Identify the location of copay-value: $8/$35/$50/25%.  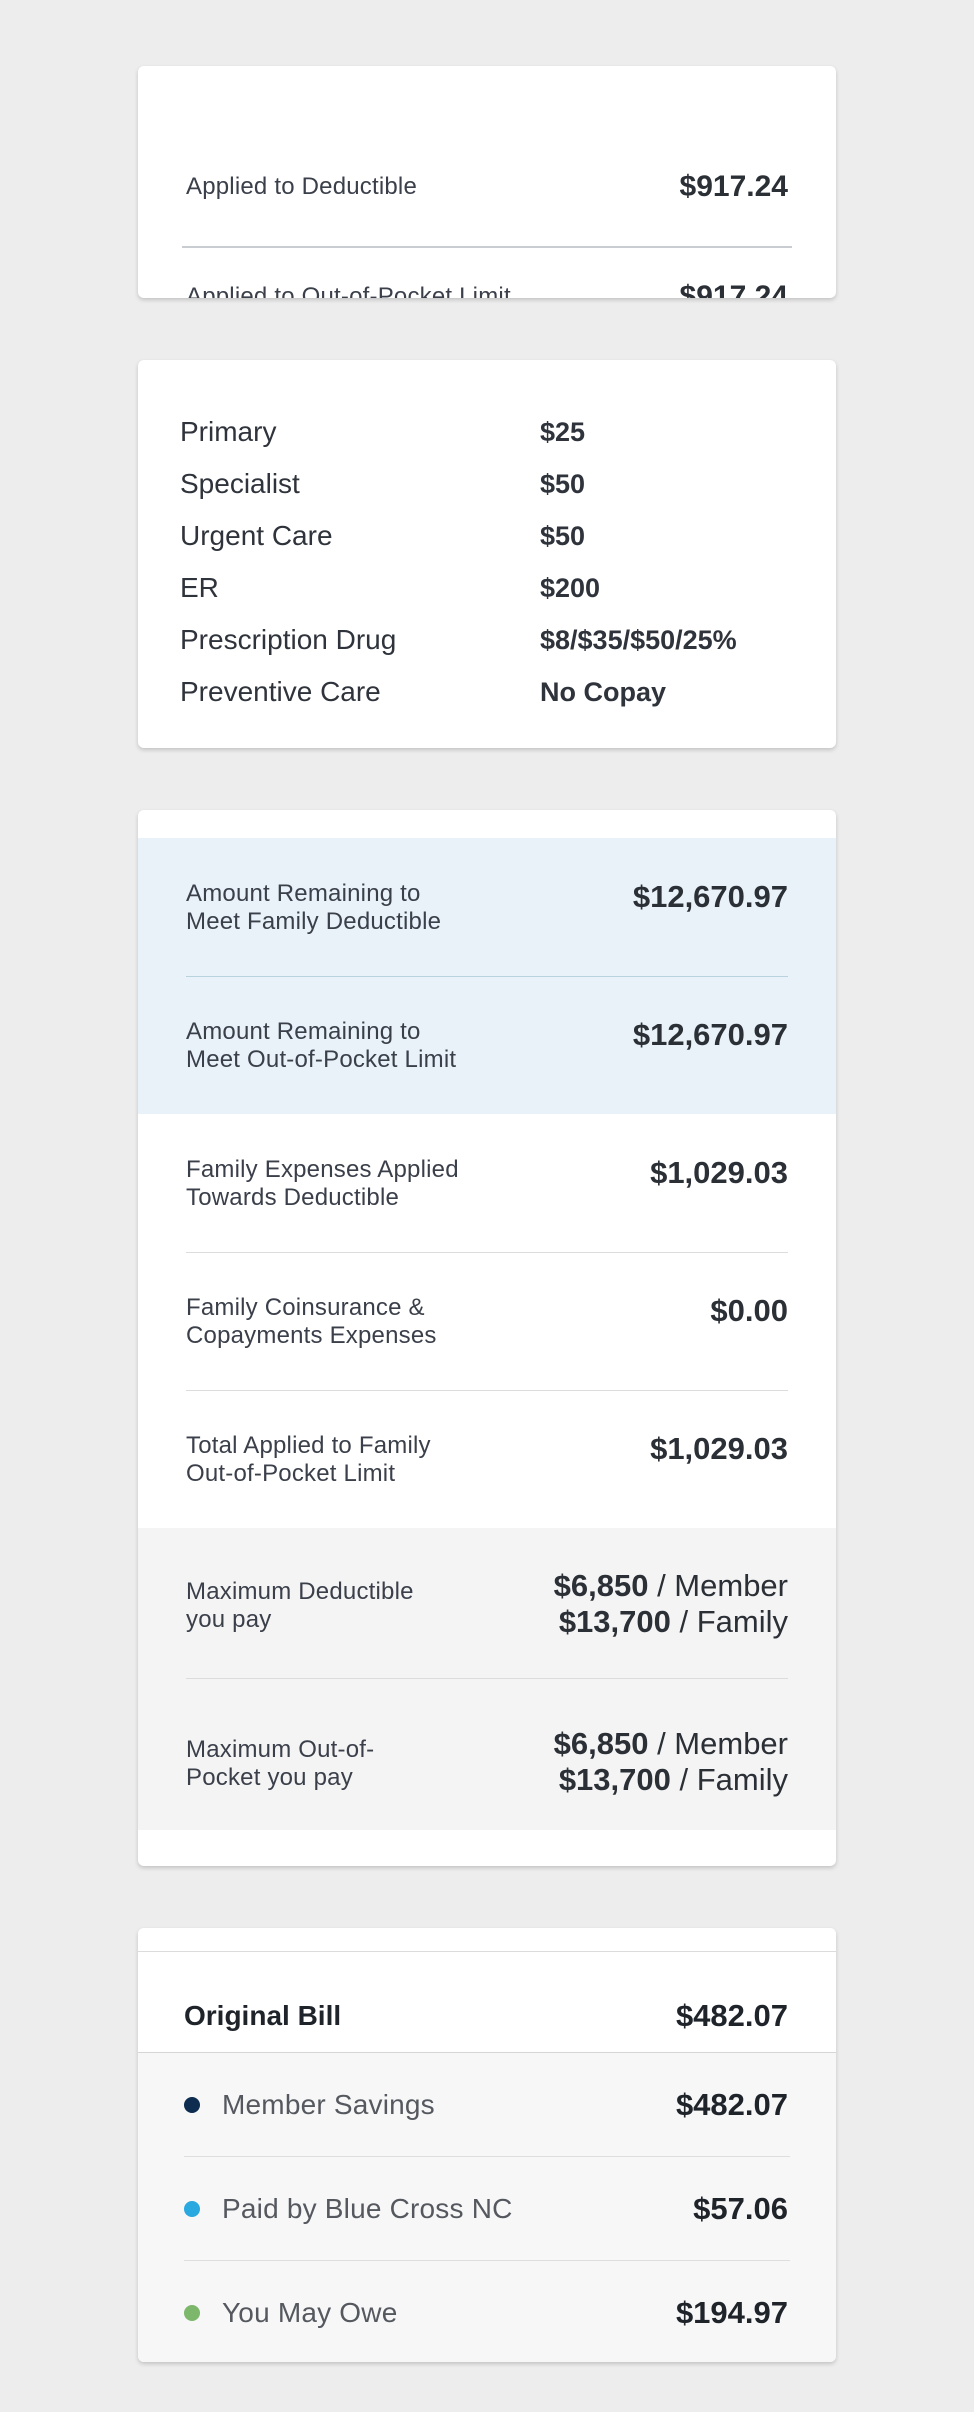
(638, 639).